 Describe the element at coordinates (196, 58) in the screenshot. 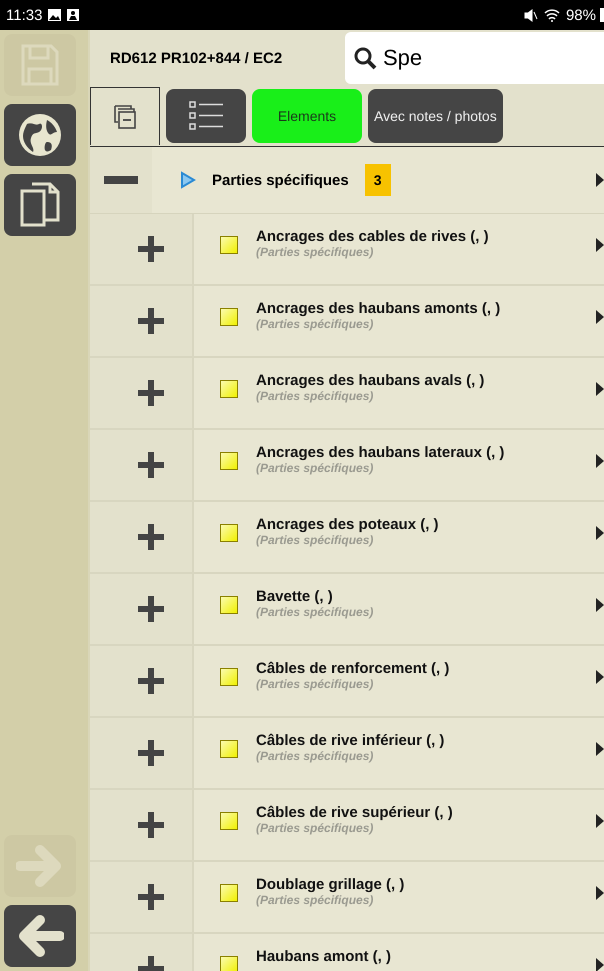

I see `record-title: RD612 PR102+844 / EC2` at that location.